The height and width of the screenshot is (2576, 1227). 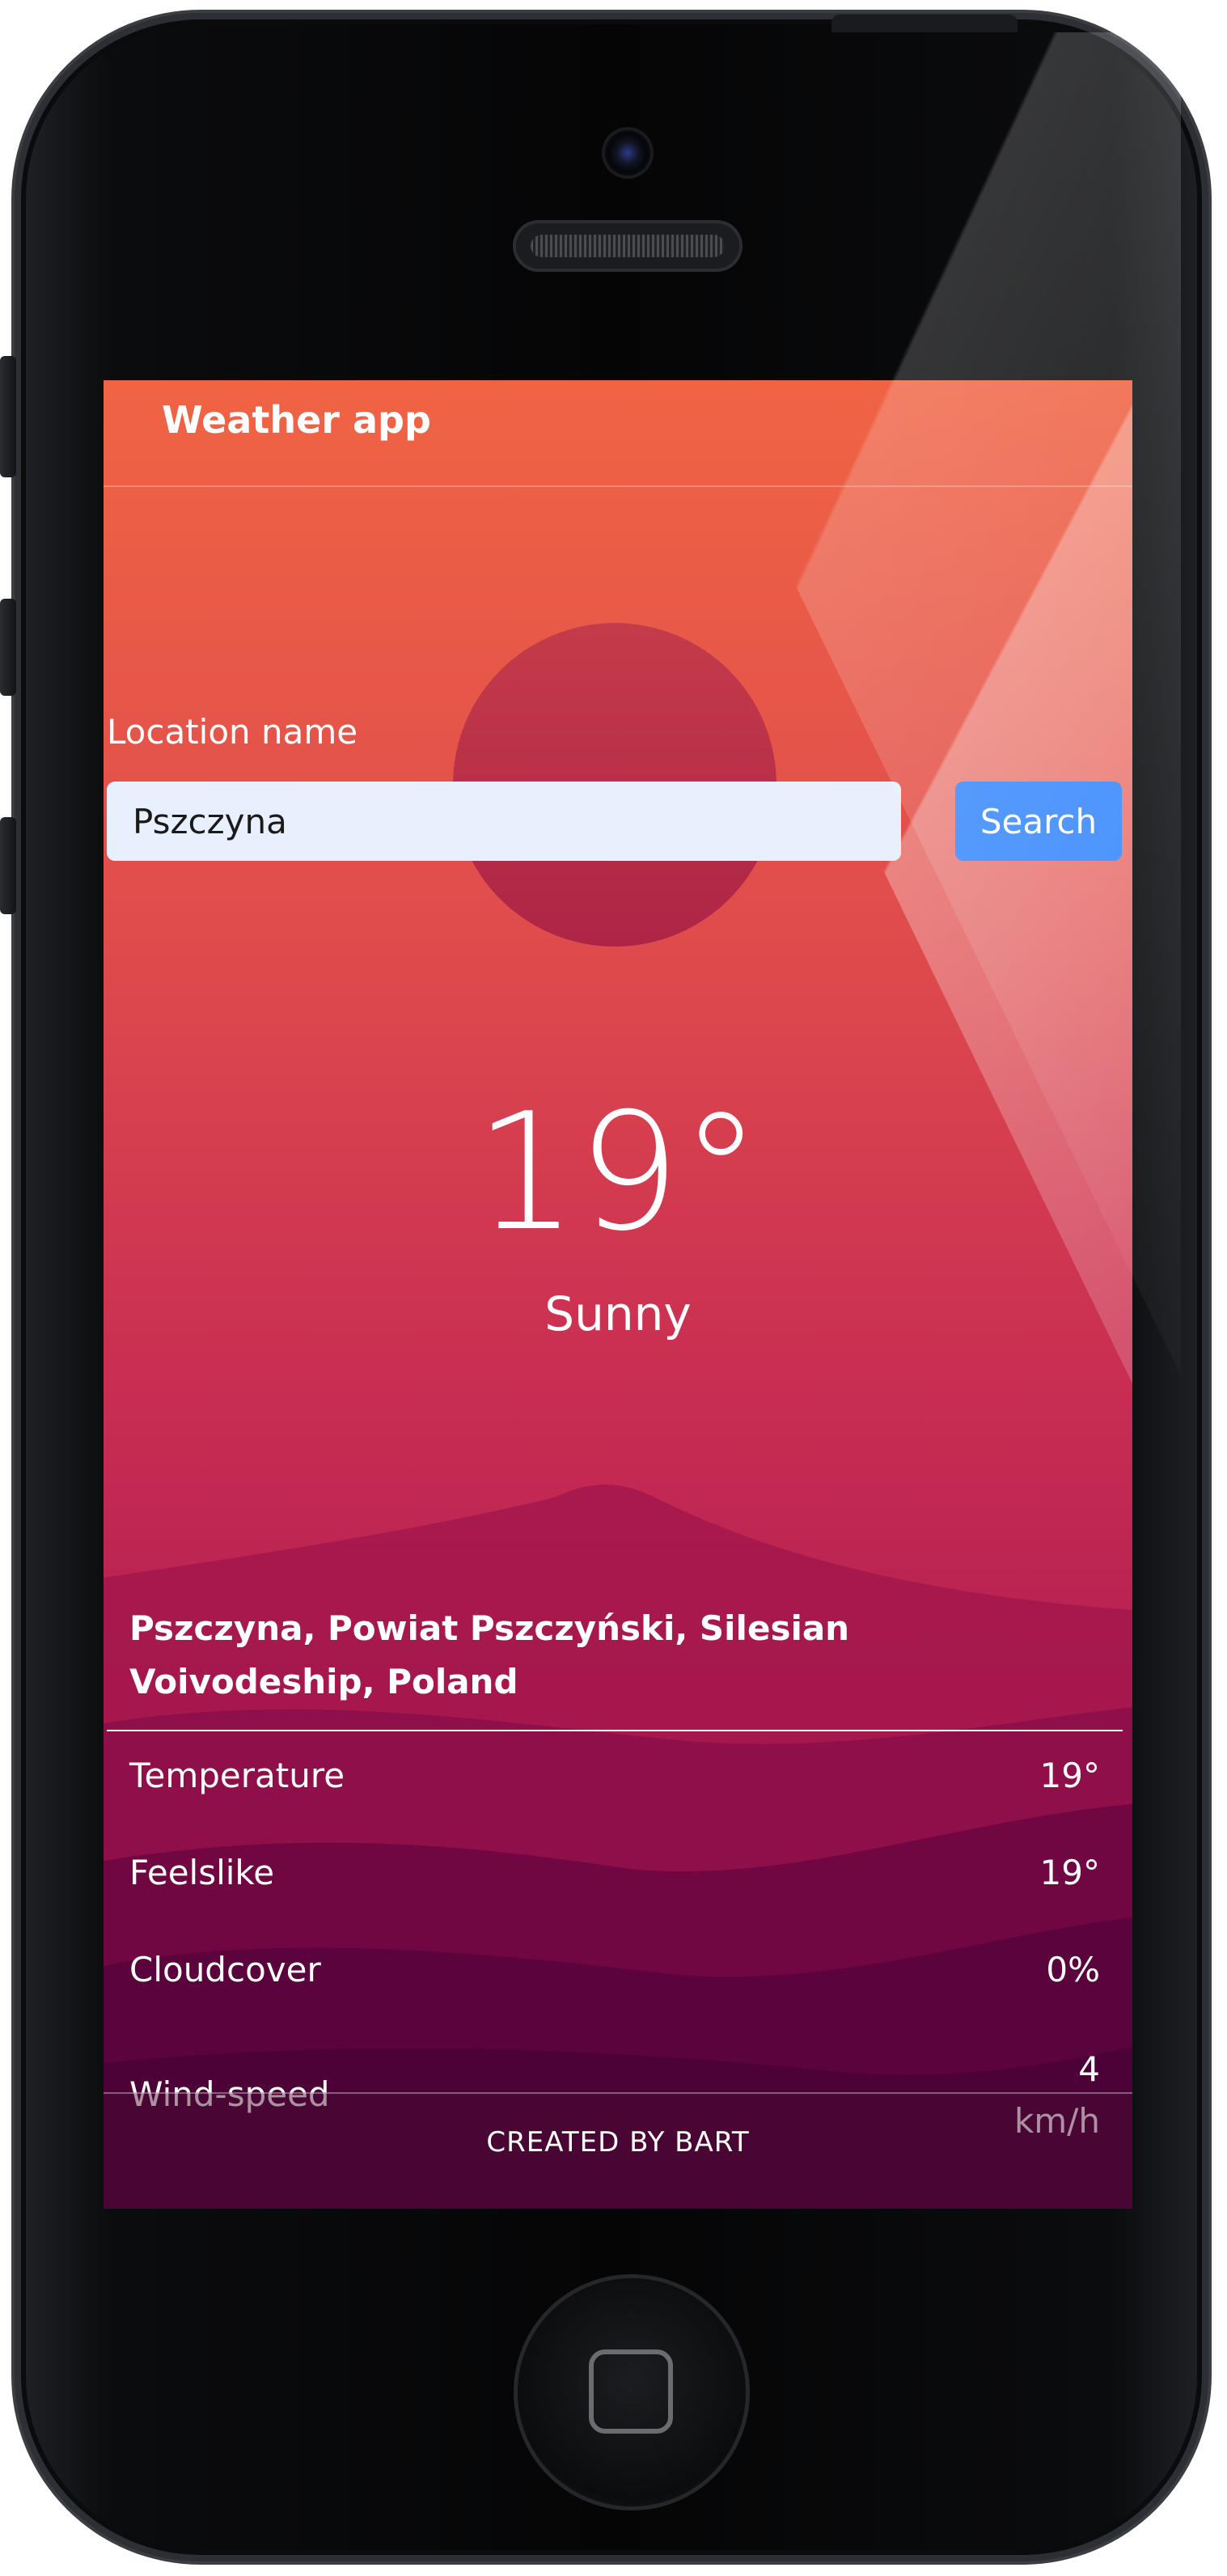 What do you see at coordinates (237, 1775) in the screenshot?
I see `detail-label: Temperature` at bounding box center [237, 1775].